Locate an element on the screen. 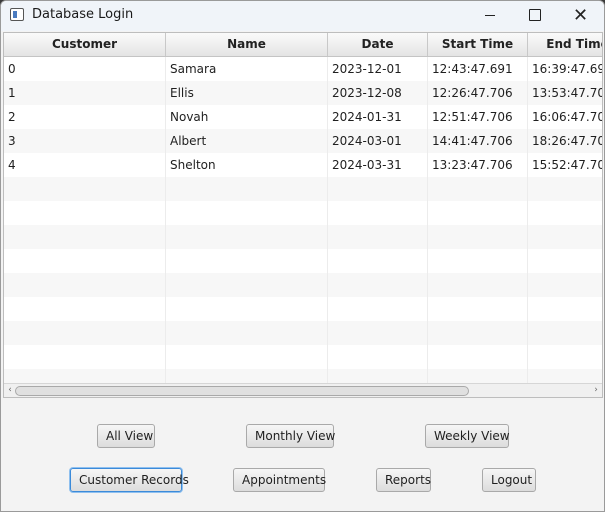  column-header-date: Date is located at coordinates (378, 44).